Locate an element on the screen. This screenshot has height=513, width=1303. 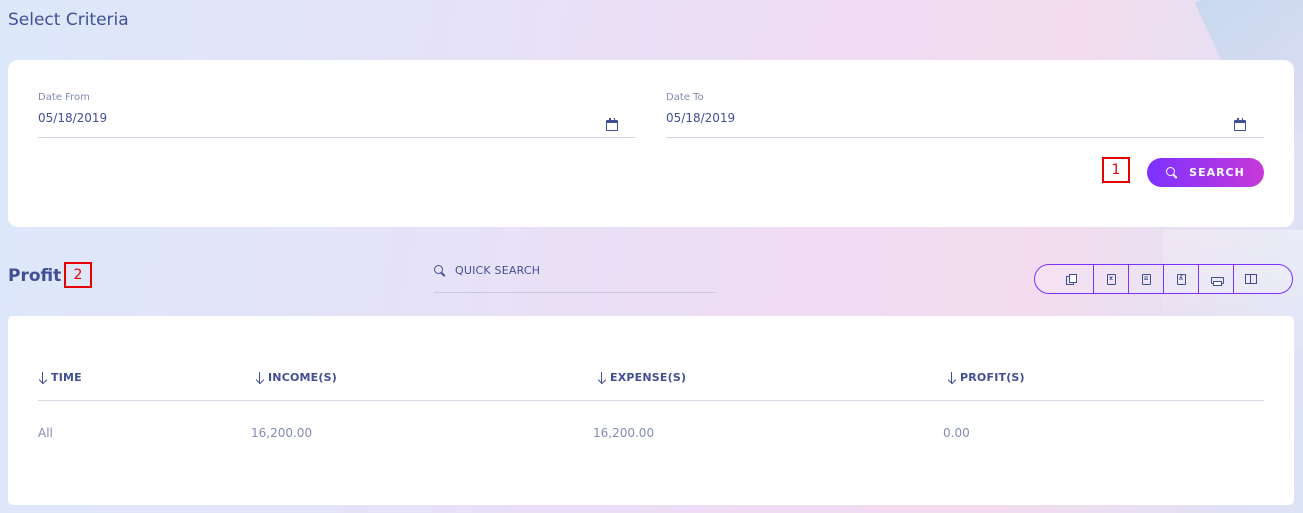
date-from-field: Date From 05/18/2019 is located at coordinates (337, 115).